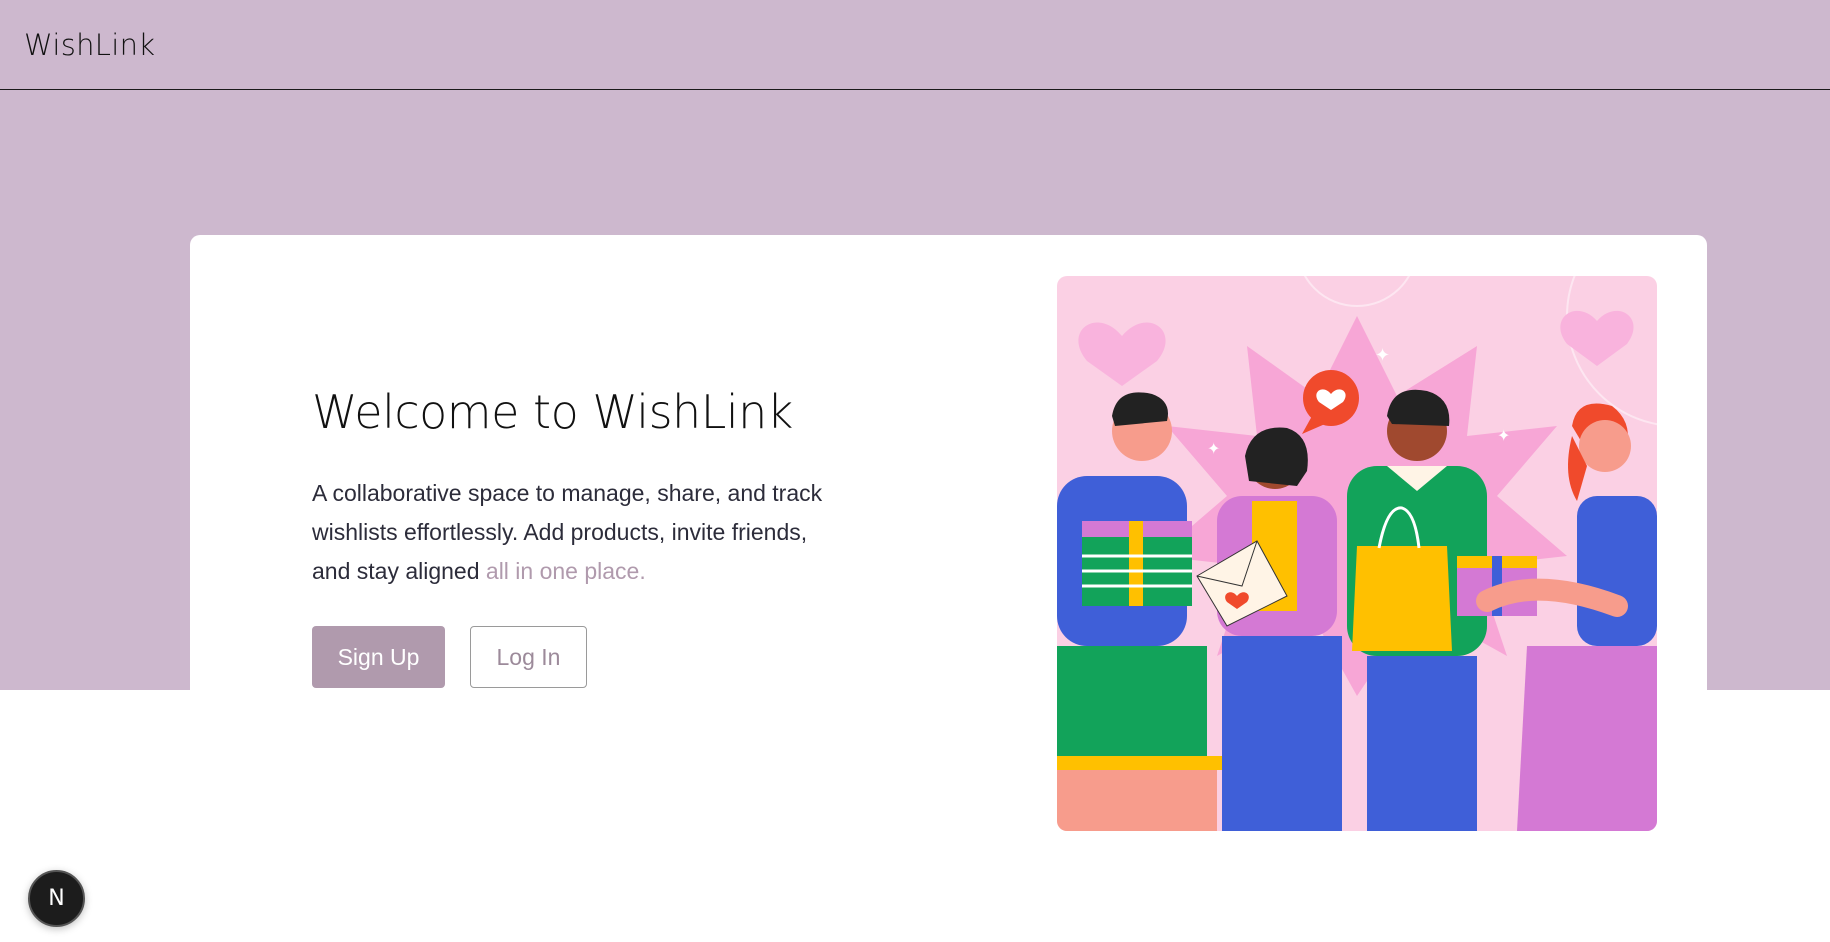  I want to click on decor-ring, so click(1357, 291).